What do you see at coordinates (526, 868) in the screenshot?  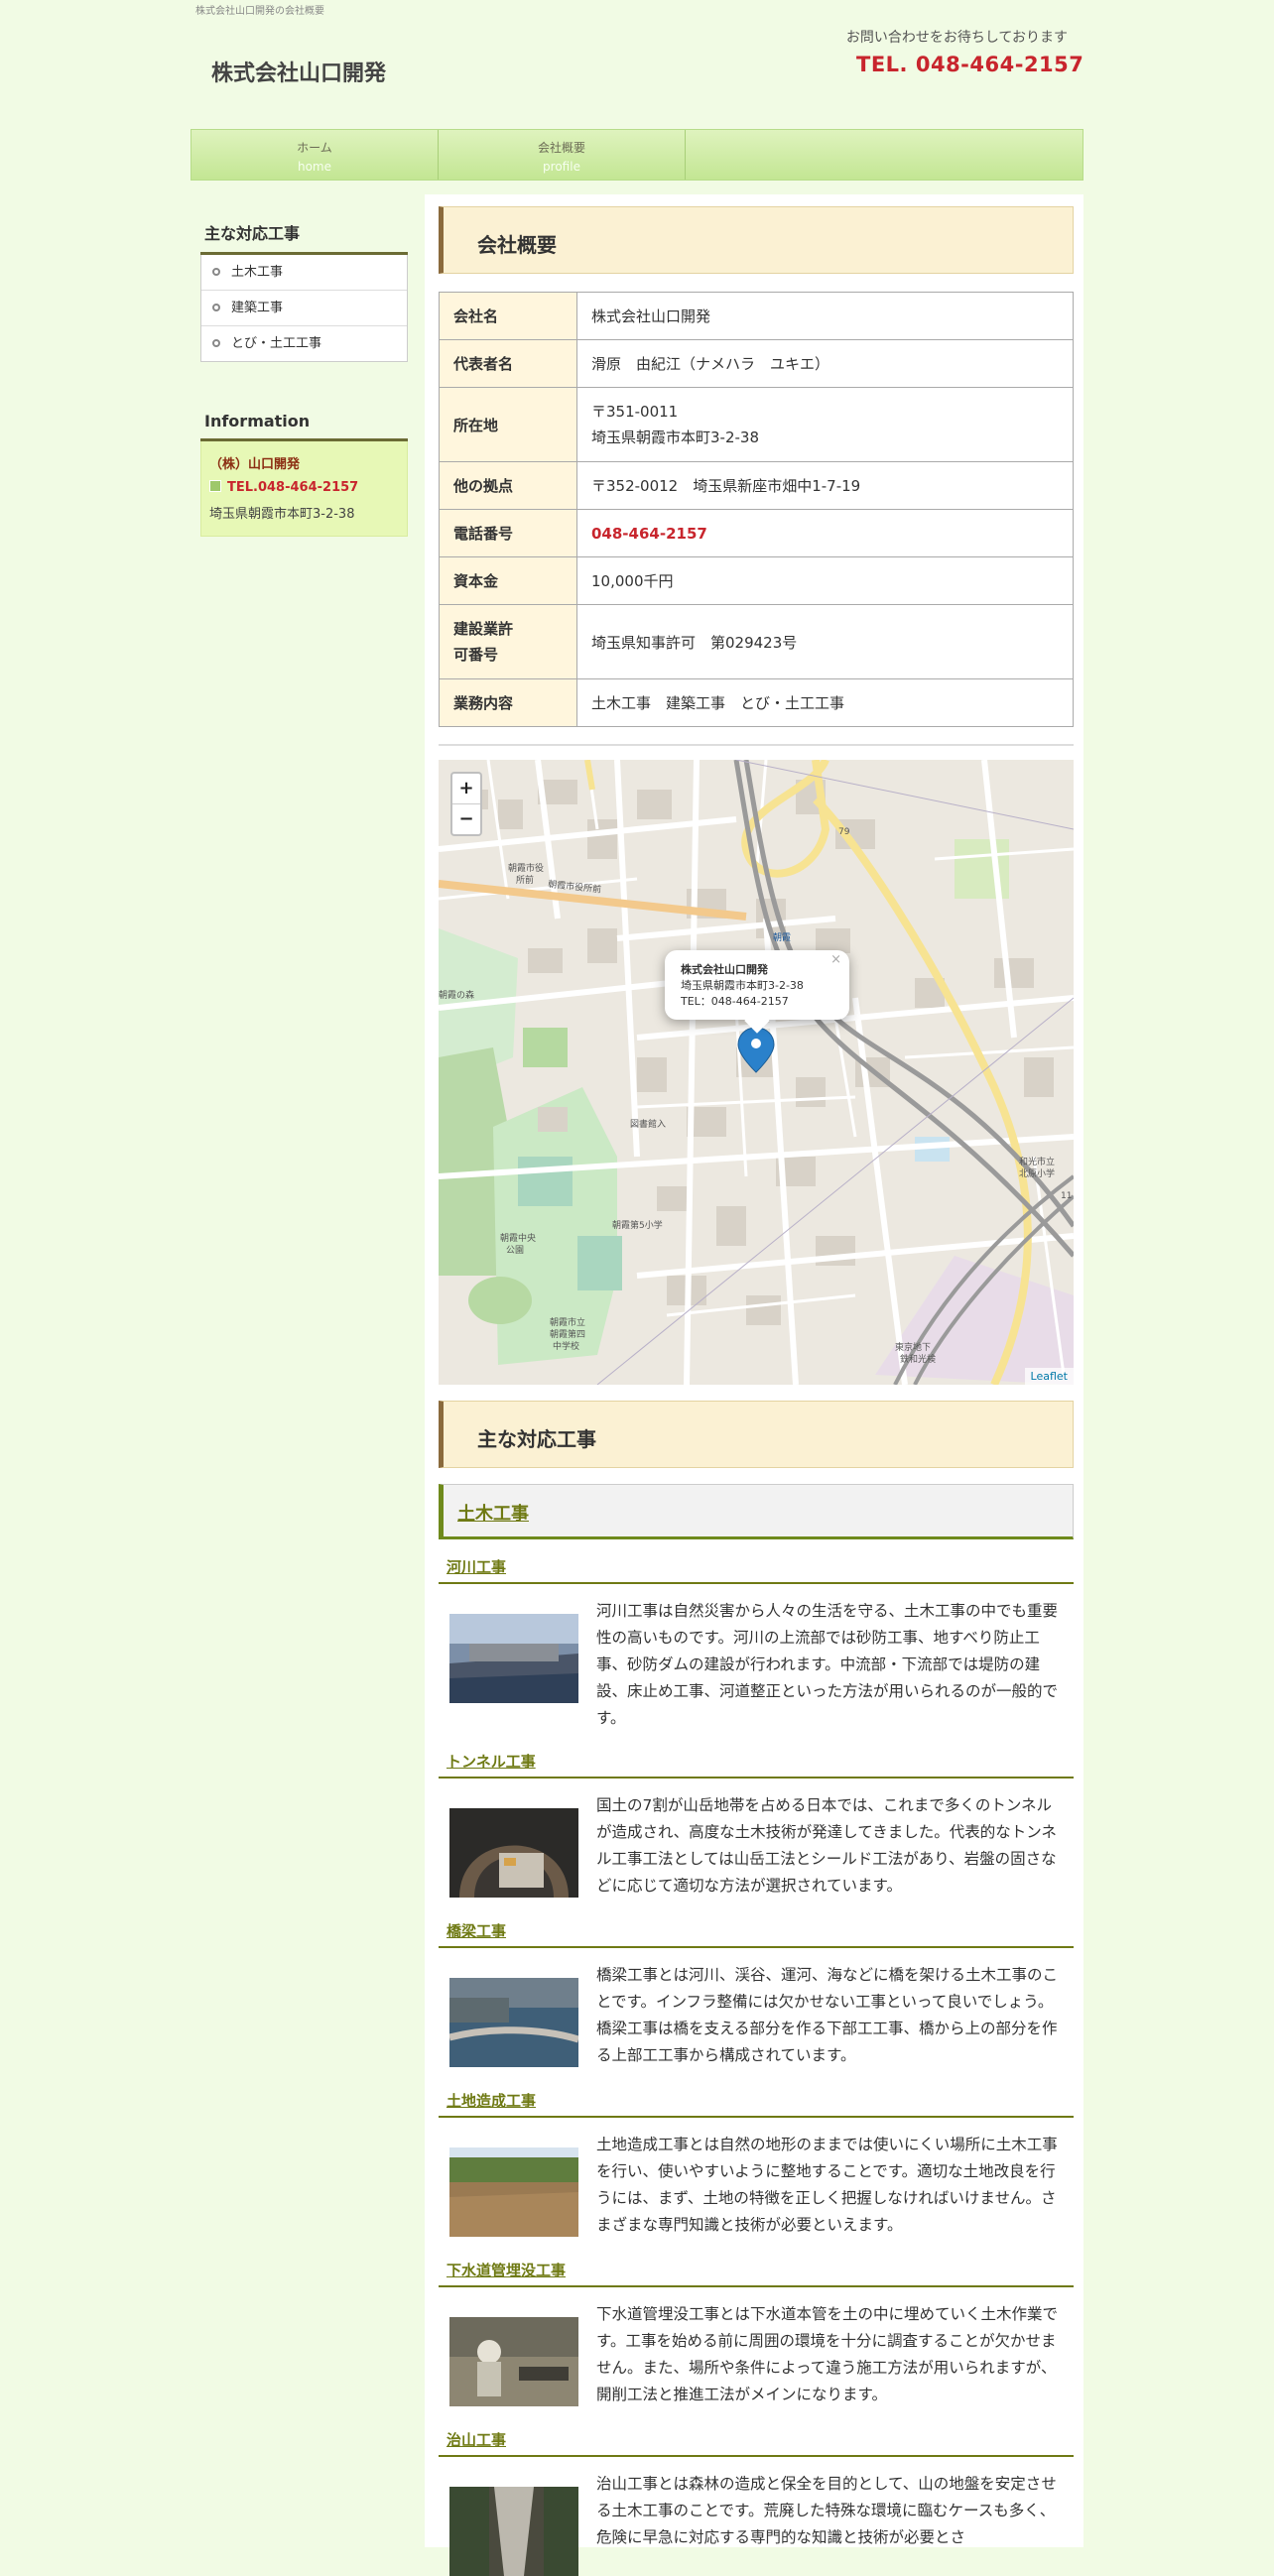 I see `map-label-city-hall-1: 朝霞市役` at bounding box center [526, 868].